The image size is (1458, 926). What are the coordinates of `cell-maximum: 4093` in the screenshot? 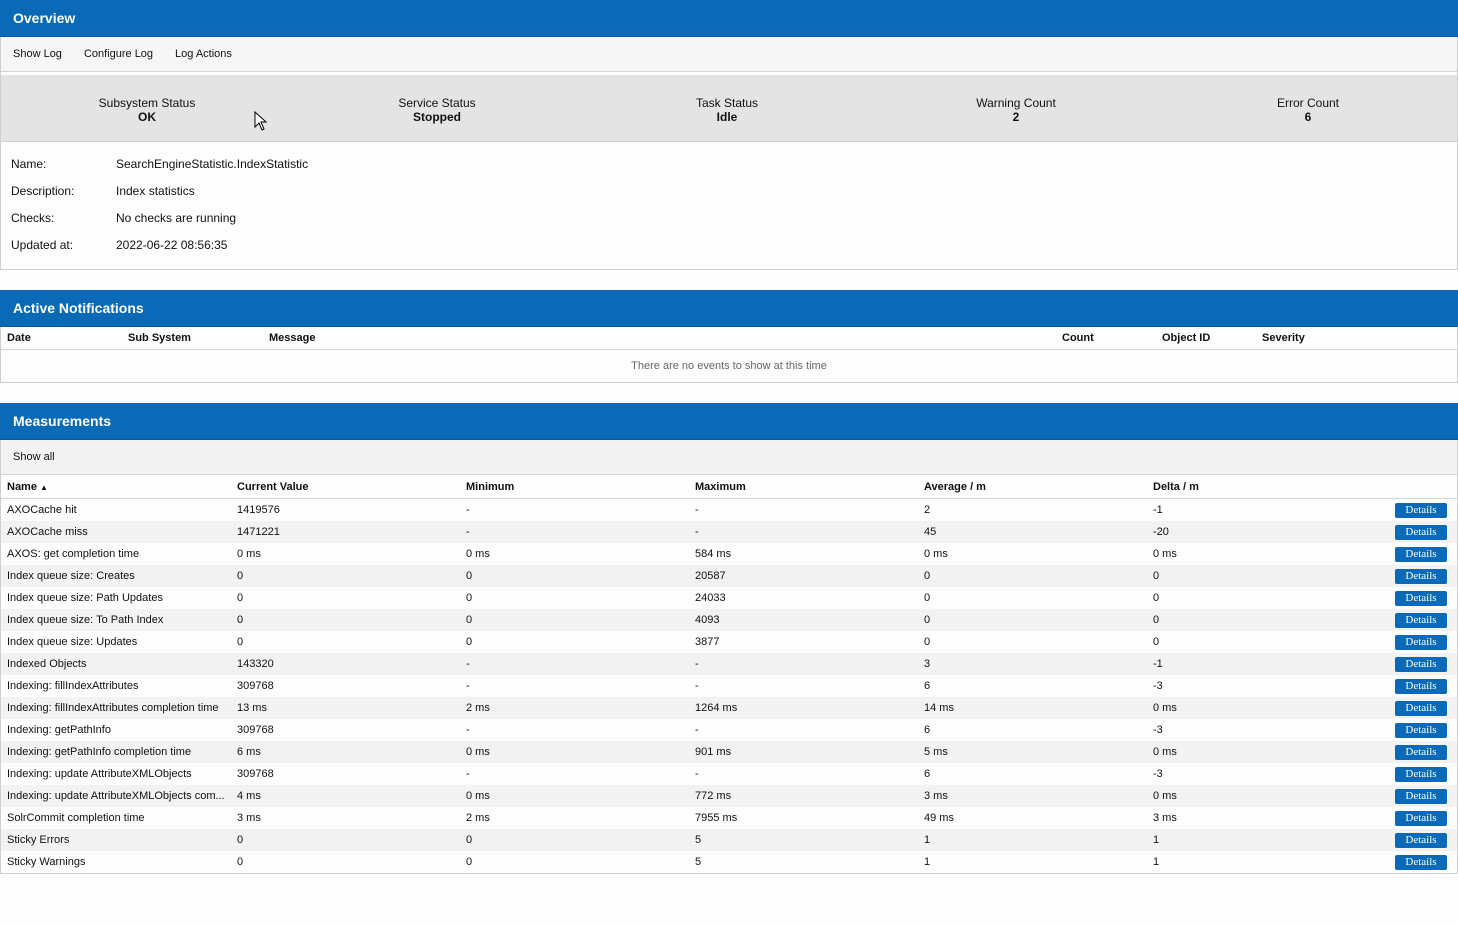 It's located at (803, 620).